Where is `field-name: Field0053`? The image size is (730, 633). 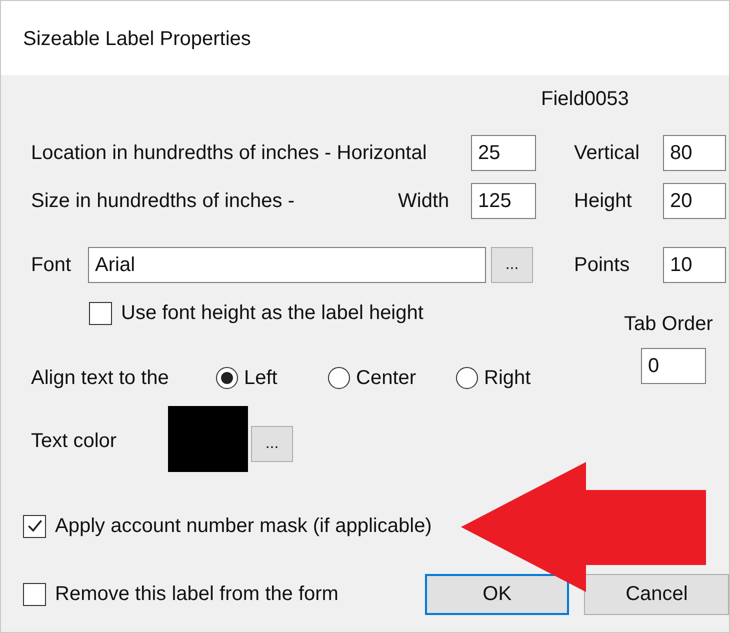 field-name: Field0053 is located at coordinates (585, 99).